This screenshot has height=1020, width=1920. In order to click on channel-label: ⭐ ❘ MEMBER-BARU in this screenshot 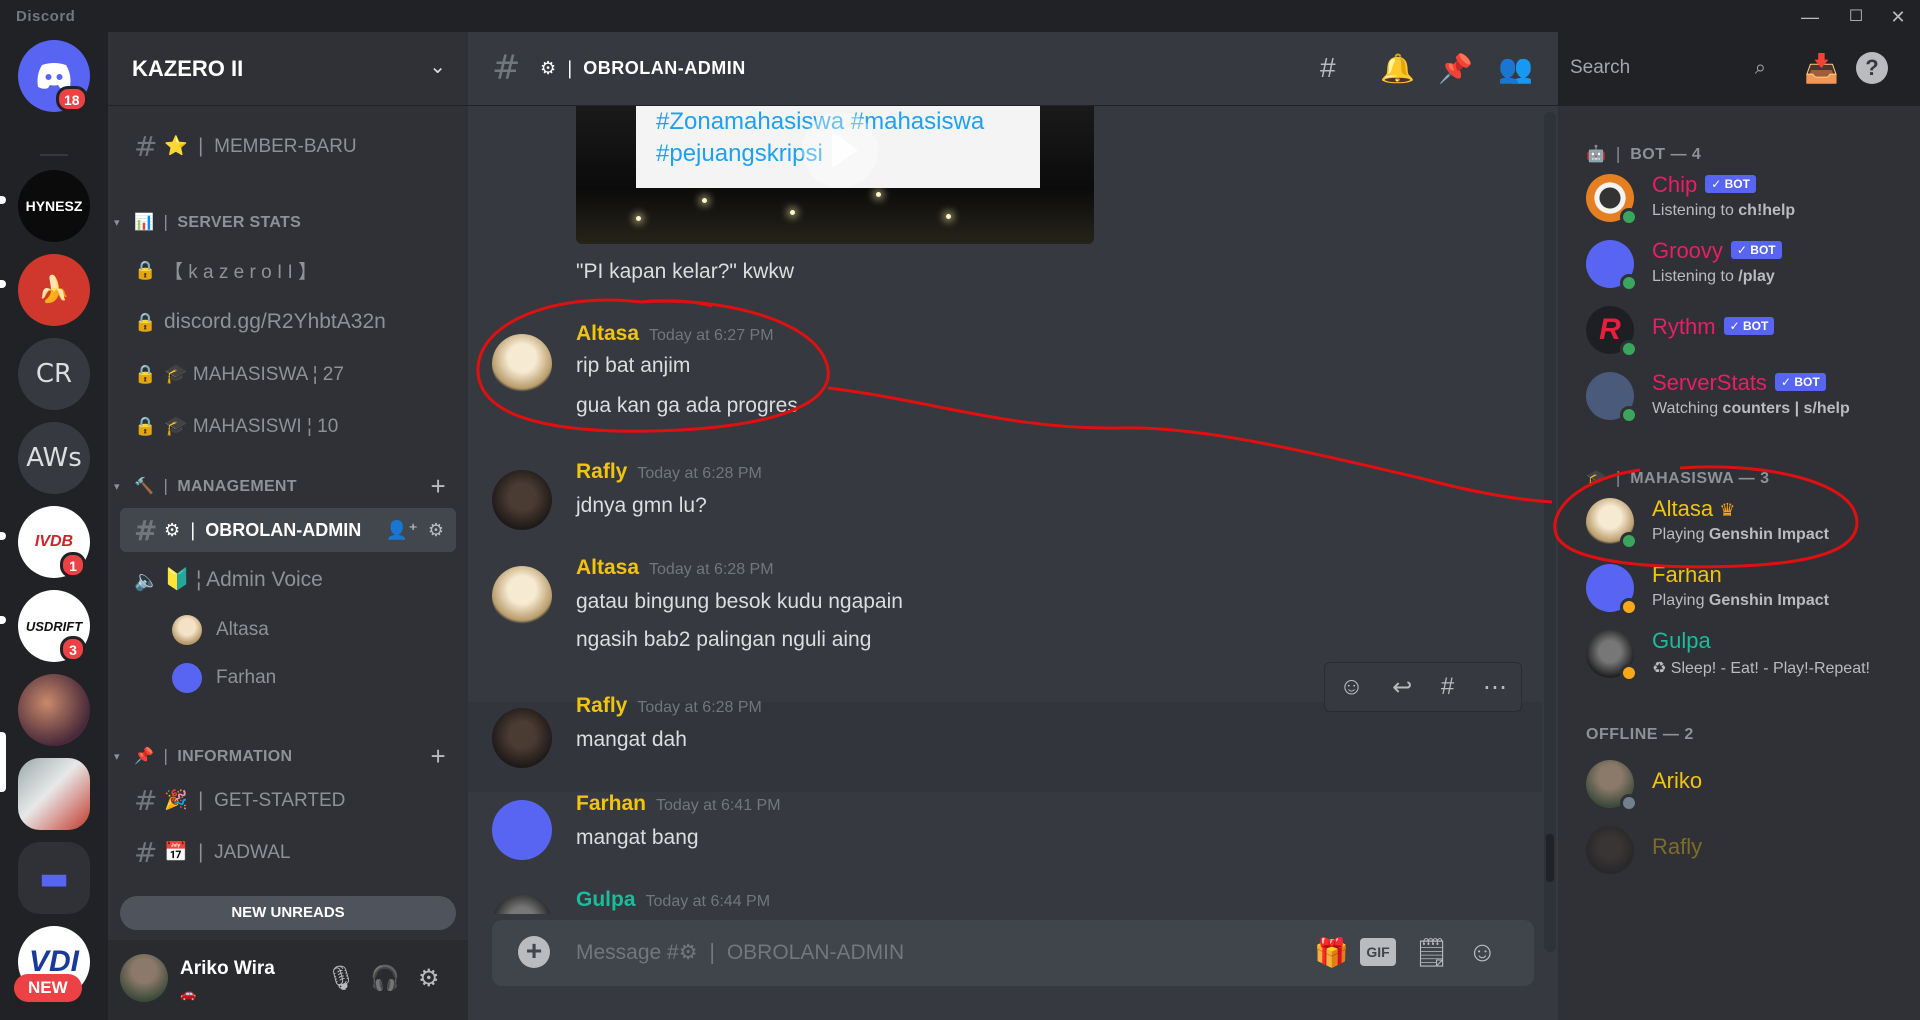, I will do `click(260, 146)`.